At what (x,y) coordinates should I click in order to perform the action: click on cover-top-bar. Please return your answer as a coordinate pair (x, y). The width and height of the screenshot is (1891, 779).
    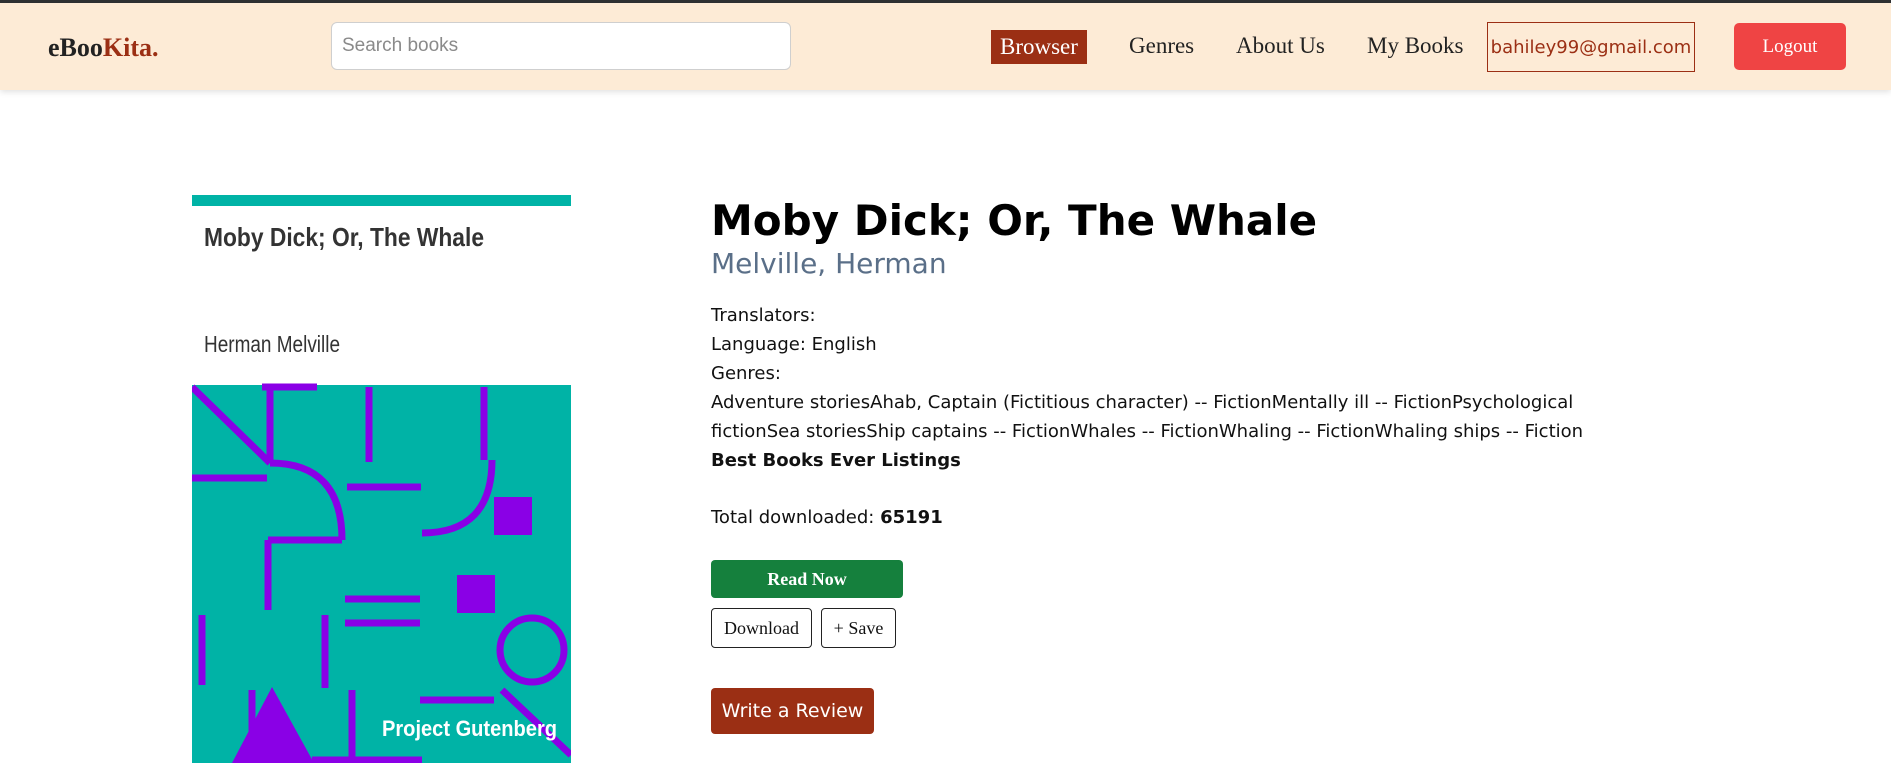
    Looking at the image, I should click on (381, 200).